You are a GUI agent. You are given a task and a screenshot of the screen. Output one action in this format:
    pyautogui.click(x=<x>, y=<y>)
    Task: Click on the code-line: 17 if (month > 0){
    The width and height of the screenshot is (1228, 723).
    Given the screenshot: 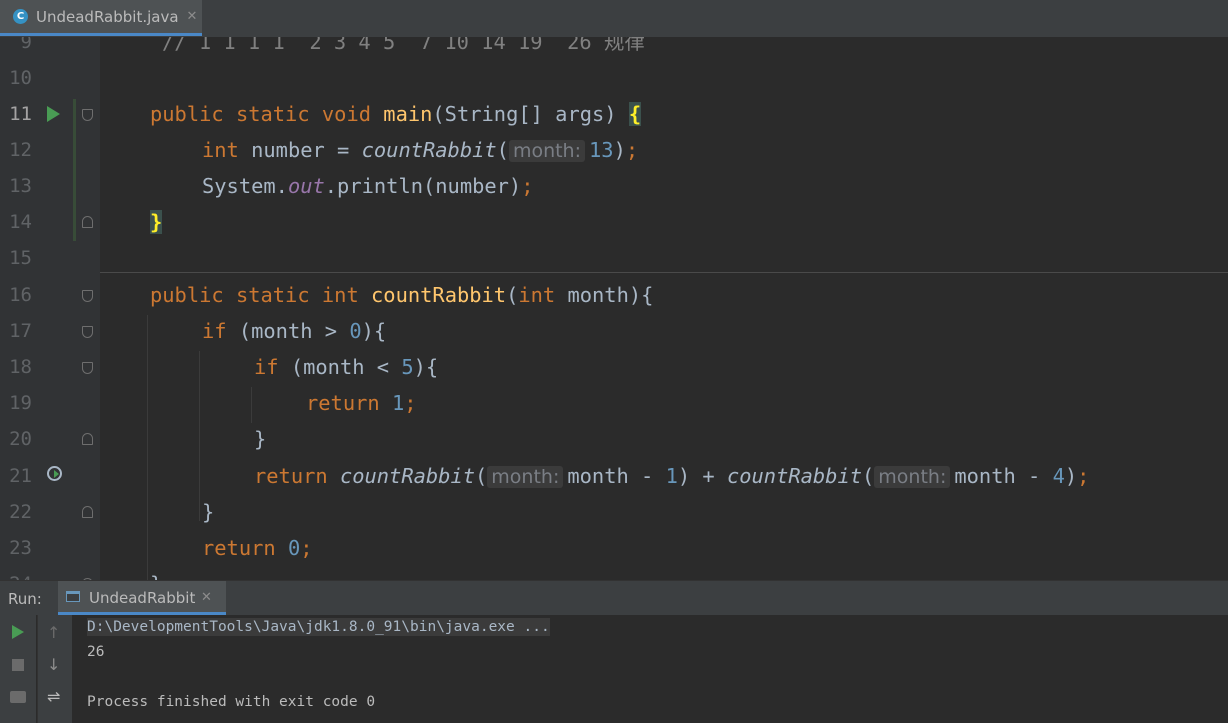 What is the action you would take?
    pyautogui.click(x=614, y=331)
    